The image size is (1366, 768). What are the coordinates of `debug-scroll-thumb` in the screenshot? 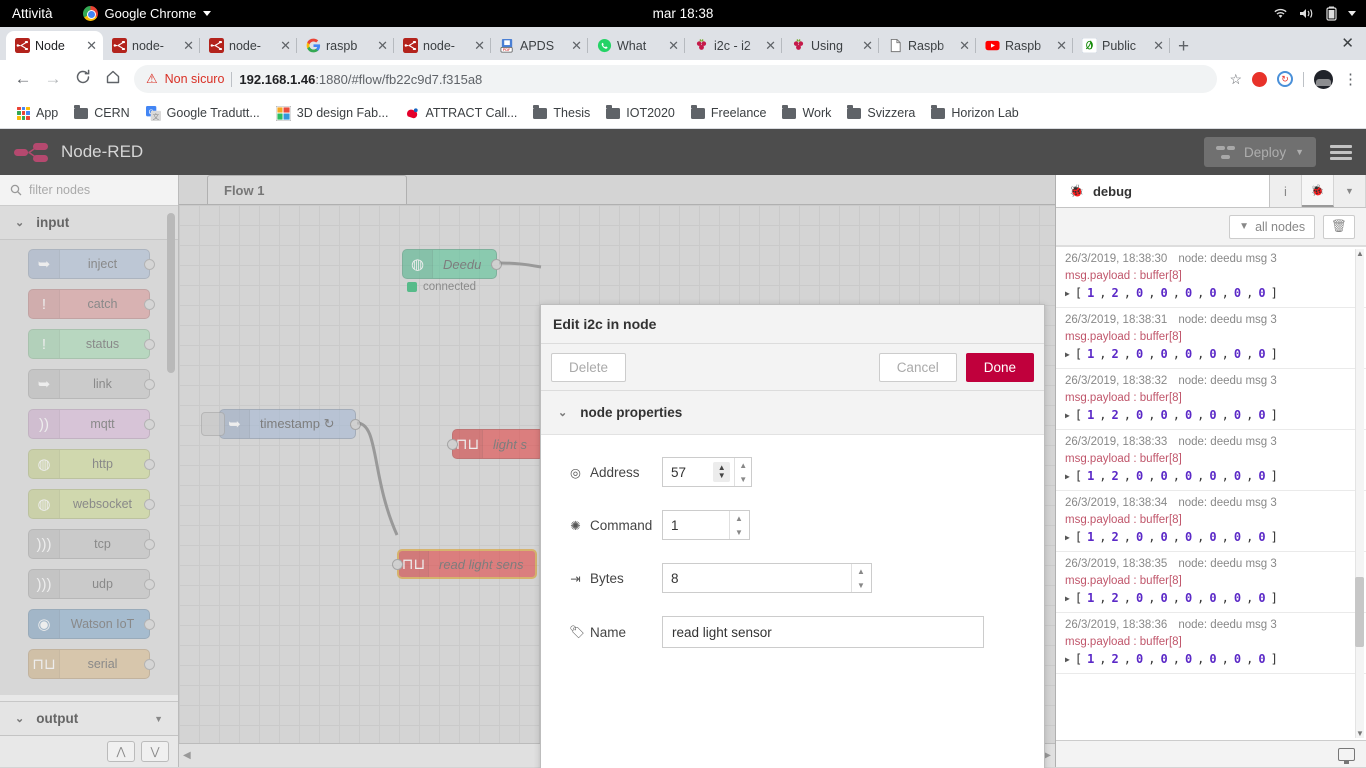 It's located at (1359, 612).